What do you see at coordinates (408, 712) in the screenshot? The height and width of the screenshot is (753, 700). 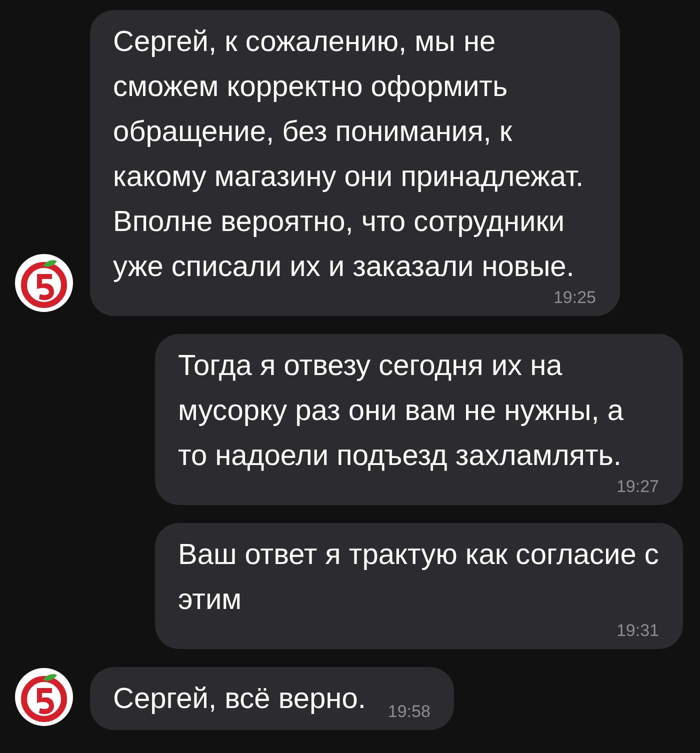 I see `message-time: 19:58` at bounding box center [408, 712].